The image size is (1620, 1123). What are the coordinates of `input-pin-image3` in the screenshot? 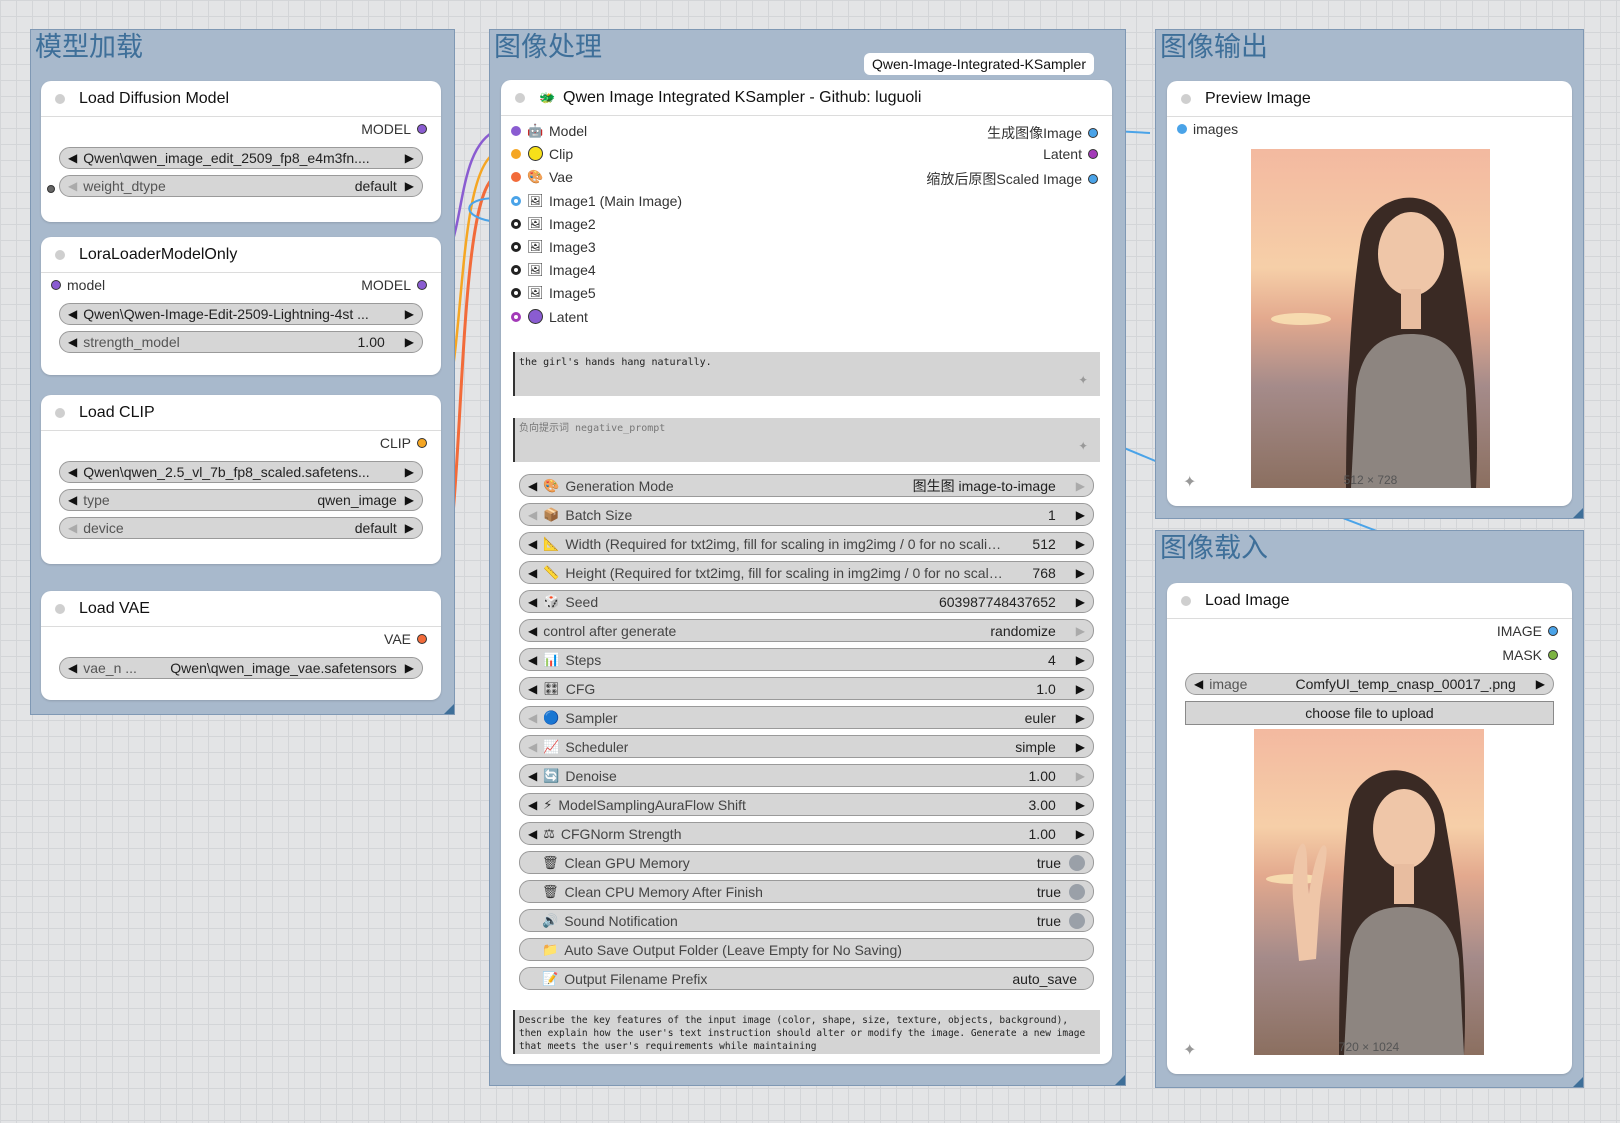 It's located at (516, 246).